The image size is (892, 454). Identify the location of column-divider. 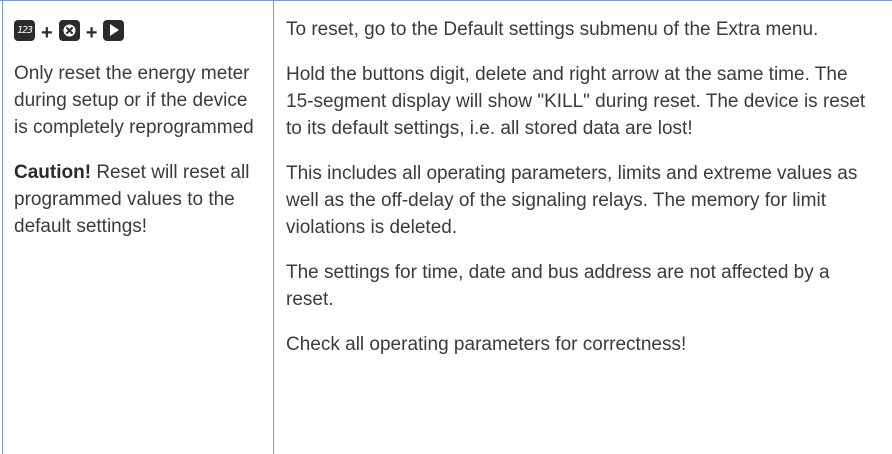
(273, 227).